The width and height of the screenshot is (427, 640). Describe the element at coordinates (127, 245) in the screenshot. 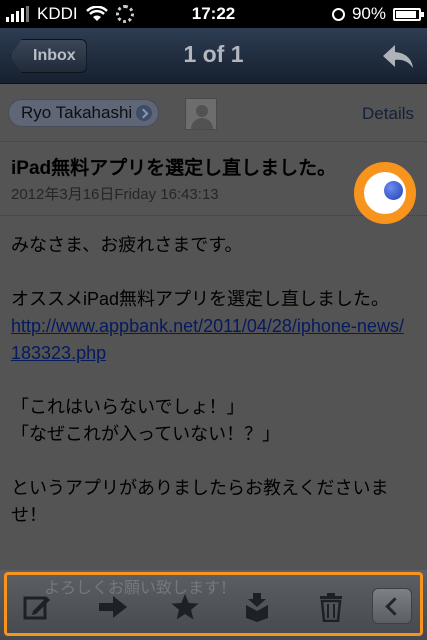

I see `body-greeting: みなさま、お疲れさまです。` at that location.